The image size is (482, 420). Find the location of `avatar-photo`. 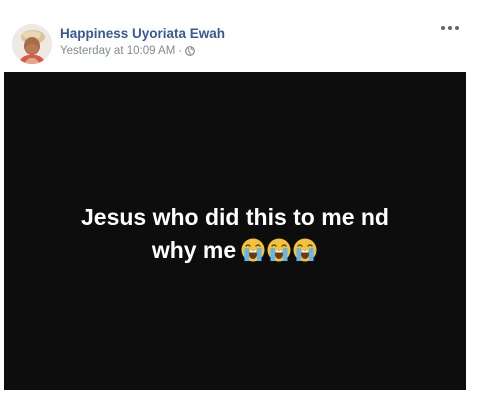

avatar-photo is located at coordinates (32, 44).